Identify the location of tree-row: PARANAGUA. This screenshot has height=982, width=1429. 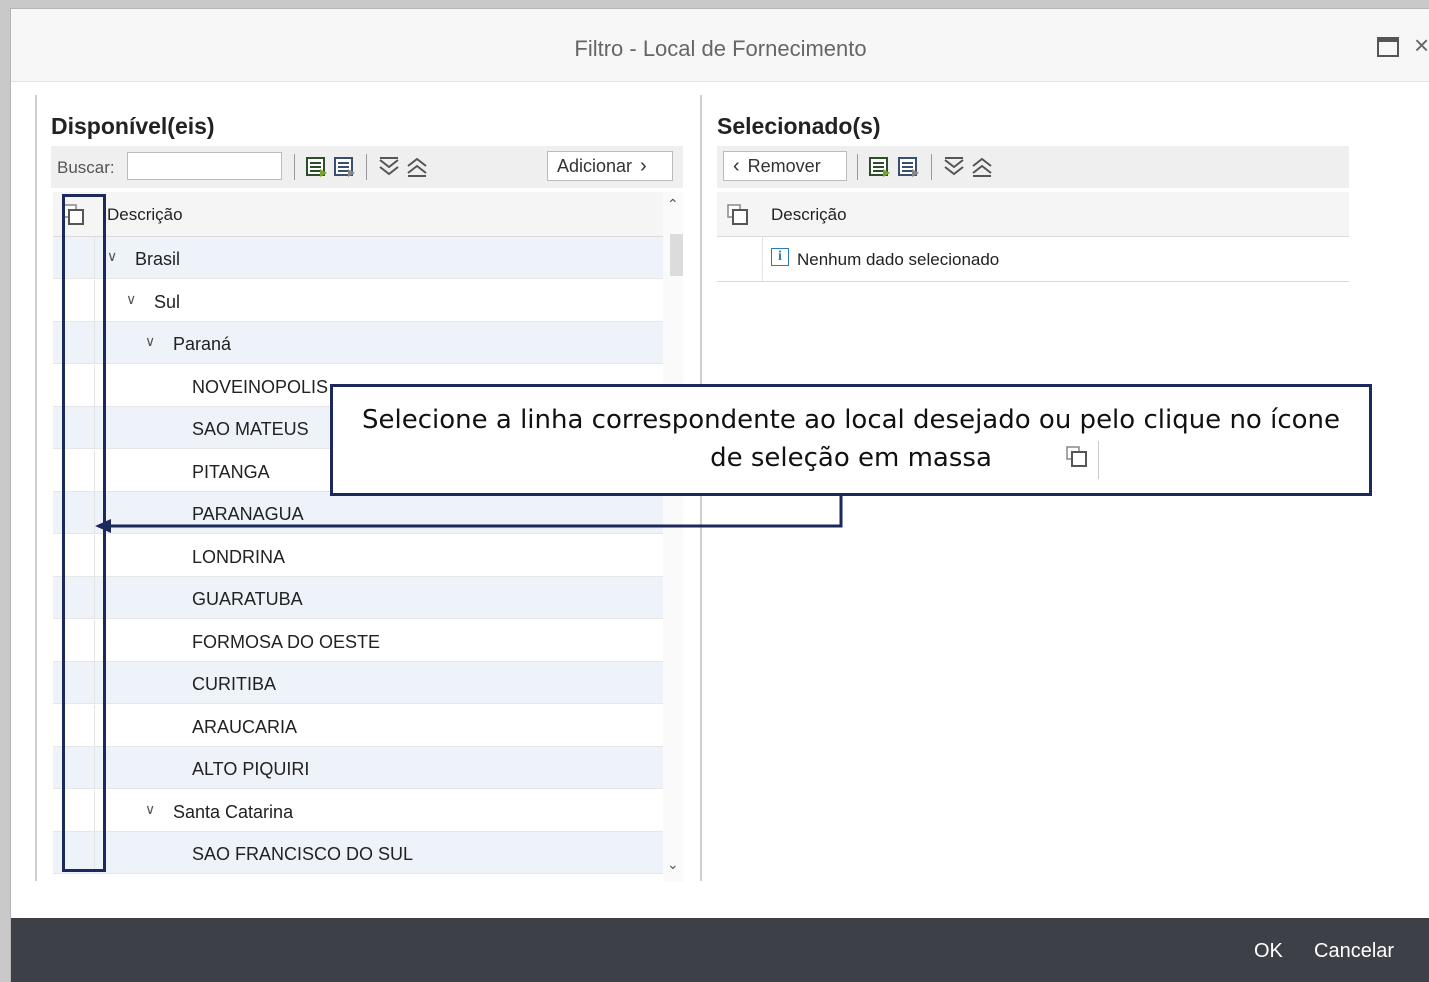
(358, 513).